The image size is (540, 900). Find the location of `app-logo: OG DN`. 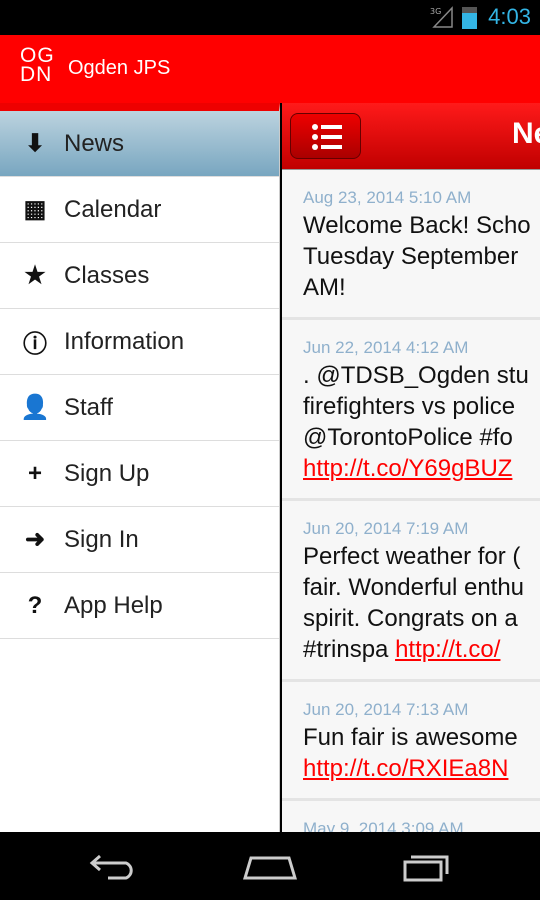

app-logo: OG DN is located at coordinates (37, 65).